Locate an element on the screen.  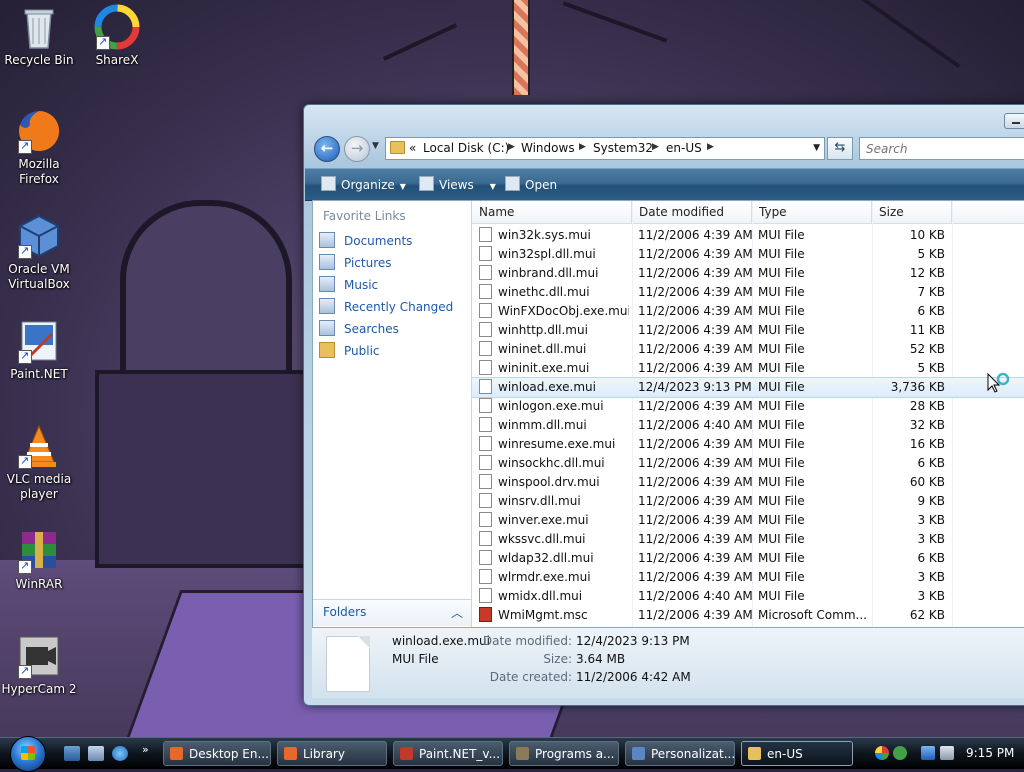
breadcrumb-overflow: « is located at coordinates (412, 148).